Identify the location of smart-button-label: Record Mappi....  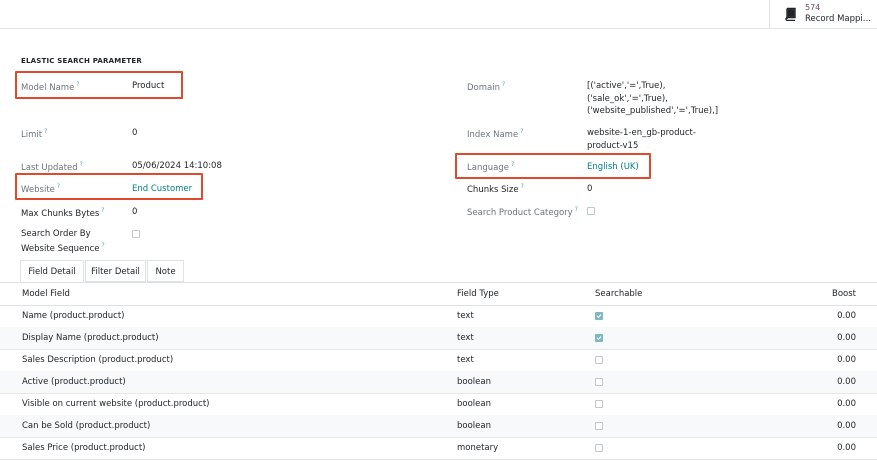
(838, 19).